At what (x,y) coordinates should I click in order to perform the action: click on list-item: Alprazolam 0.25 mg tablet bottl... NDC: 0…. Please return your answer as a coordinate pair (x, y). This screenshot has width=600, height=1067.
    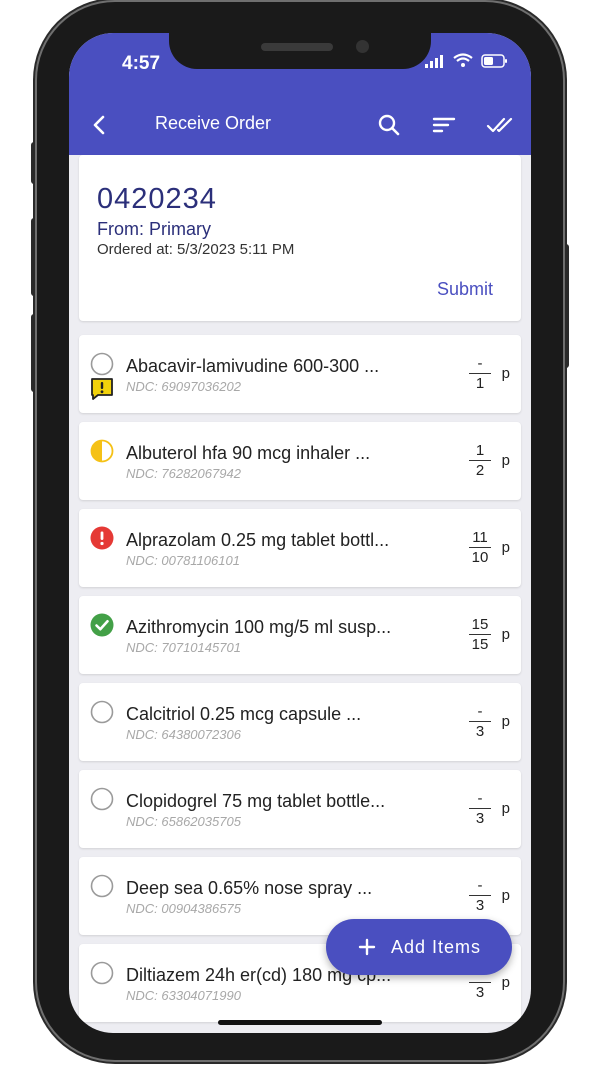
    Looking at the image, I should click on (300, 548).